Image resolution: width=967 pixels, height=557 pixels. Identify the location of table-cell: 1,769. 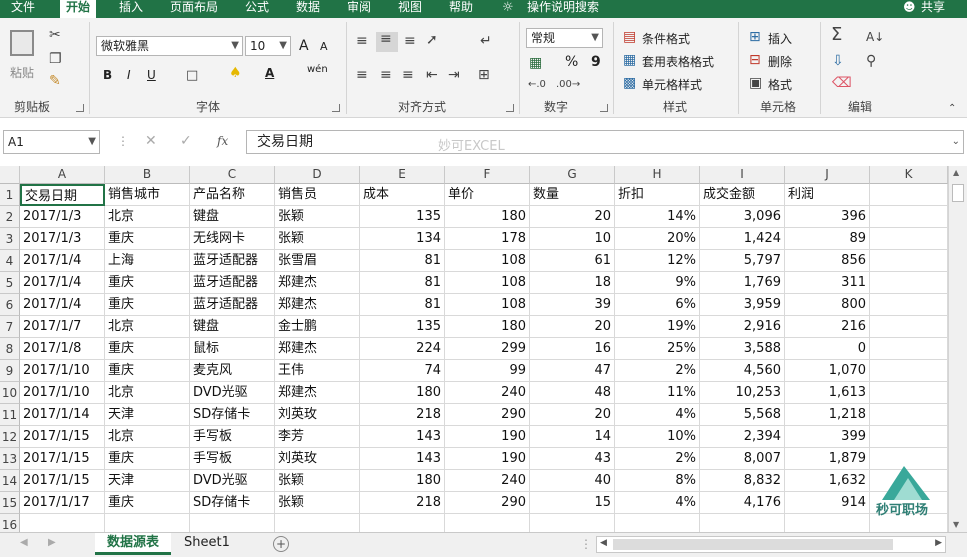
(742, 283).